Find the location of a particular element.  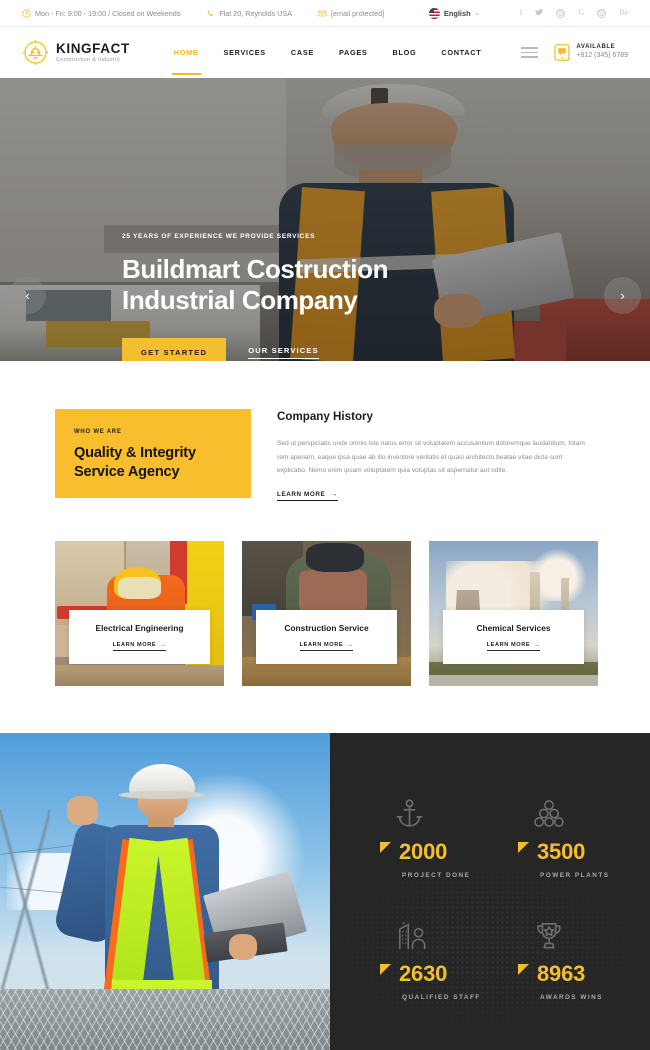

nav-item-services: SERVICES is located at coordinates (245, 52).